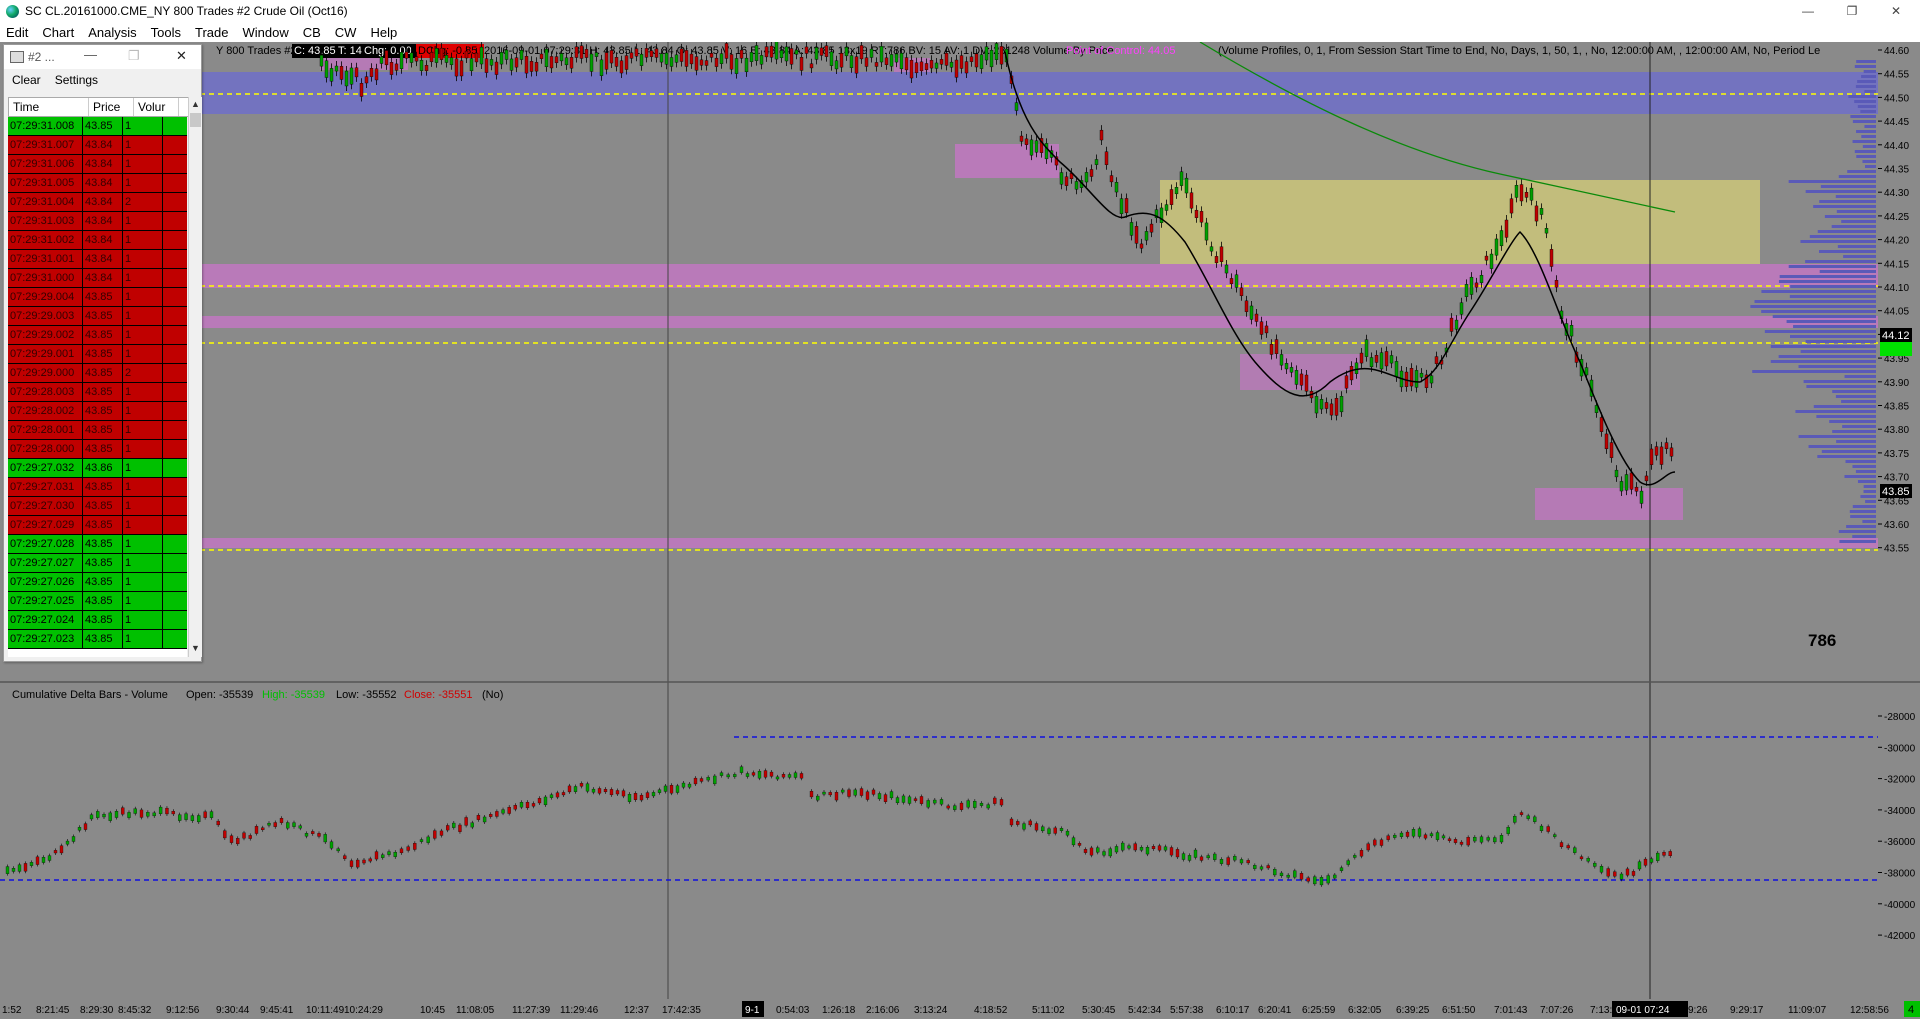 The height and width of the screenshot is (1022, 1920). Describe the element at coordinates (49, 107) in the screenshot. I see `tas-header-time: Time` at that location.